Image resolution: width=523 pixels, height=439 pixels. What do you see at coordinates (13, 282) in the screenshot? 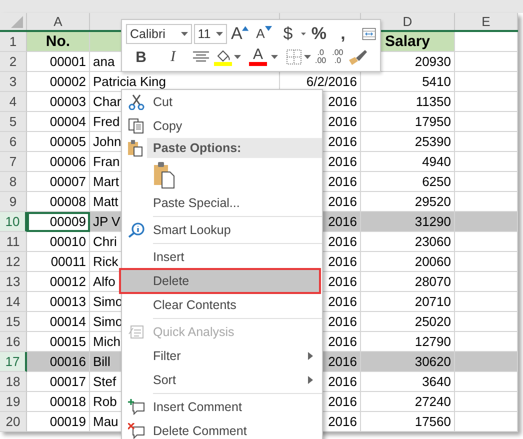
I see `row-header: 13` at bounding box center [13, 282].